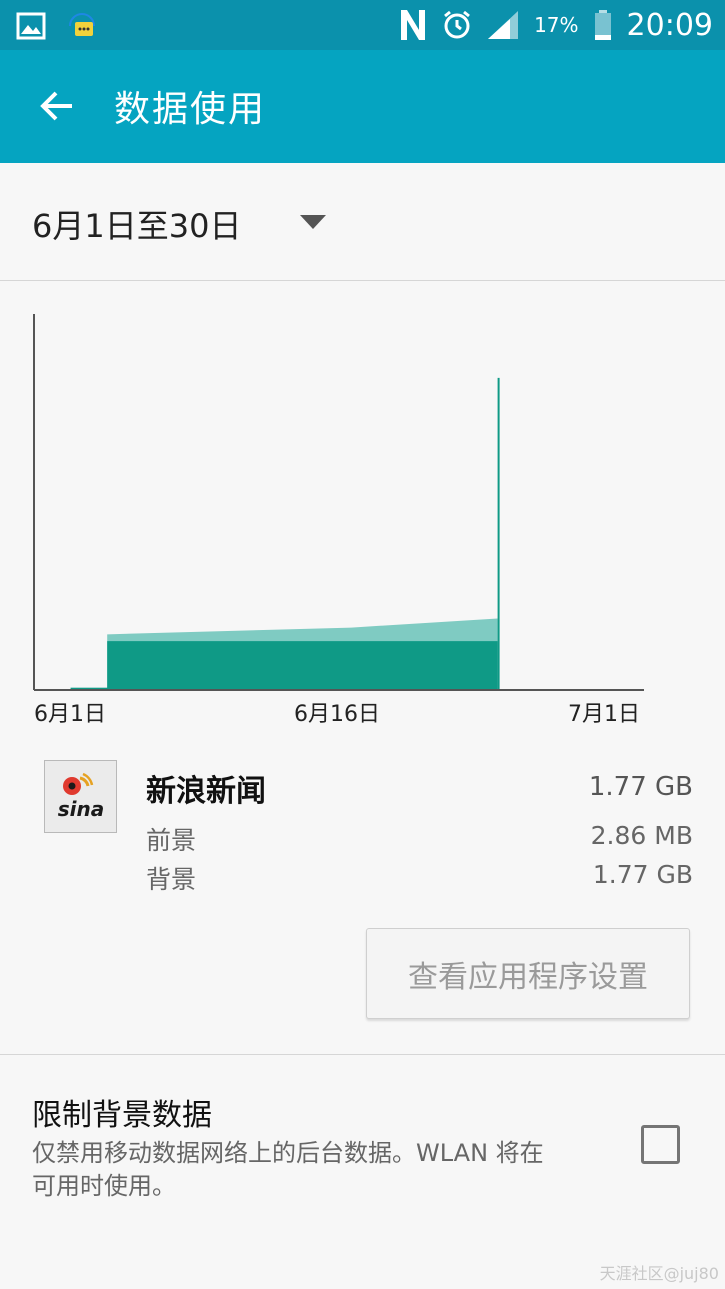 The height and width of the screenshot is (1289, 725). What do you see at coordinates (288, 1169) in the screenshot?
I see `restrict-background-description: 仅禁用移动数据网络上的后台数据。WLAN 将在可用时使用。` at bounding box center [288, 1169].